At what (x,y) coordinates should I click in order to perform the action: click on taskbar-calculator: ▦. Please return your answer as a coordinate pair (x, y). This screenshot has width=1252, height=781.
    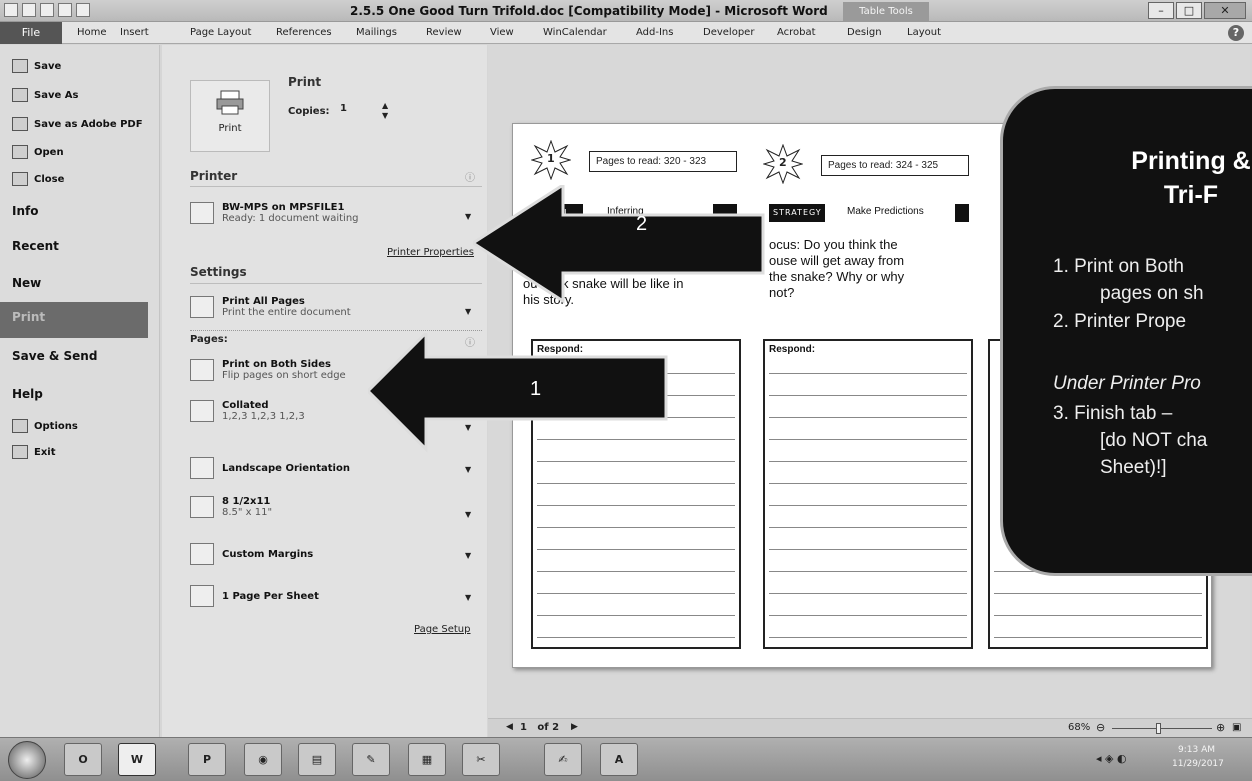
    Looking at the image, I should click on (427, 759).